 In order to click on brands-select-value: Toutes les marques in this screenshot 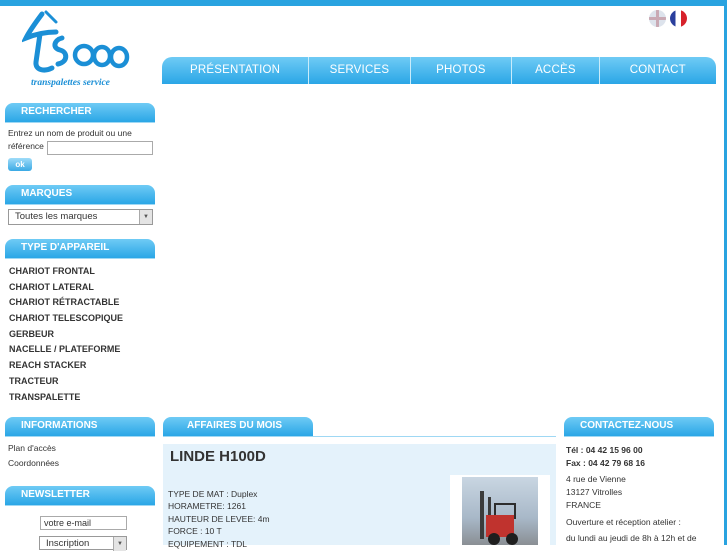, I will do `click(56, 216)`.